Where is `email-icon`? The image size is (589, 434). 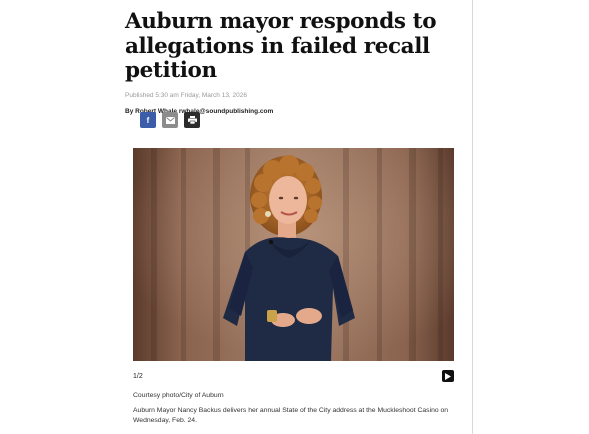 email-icon is located at coordinates (170, 120).